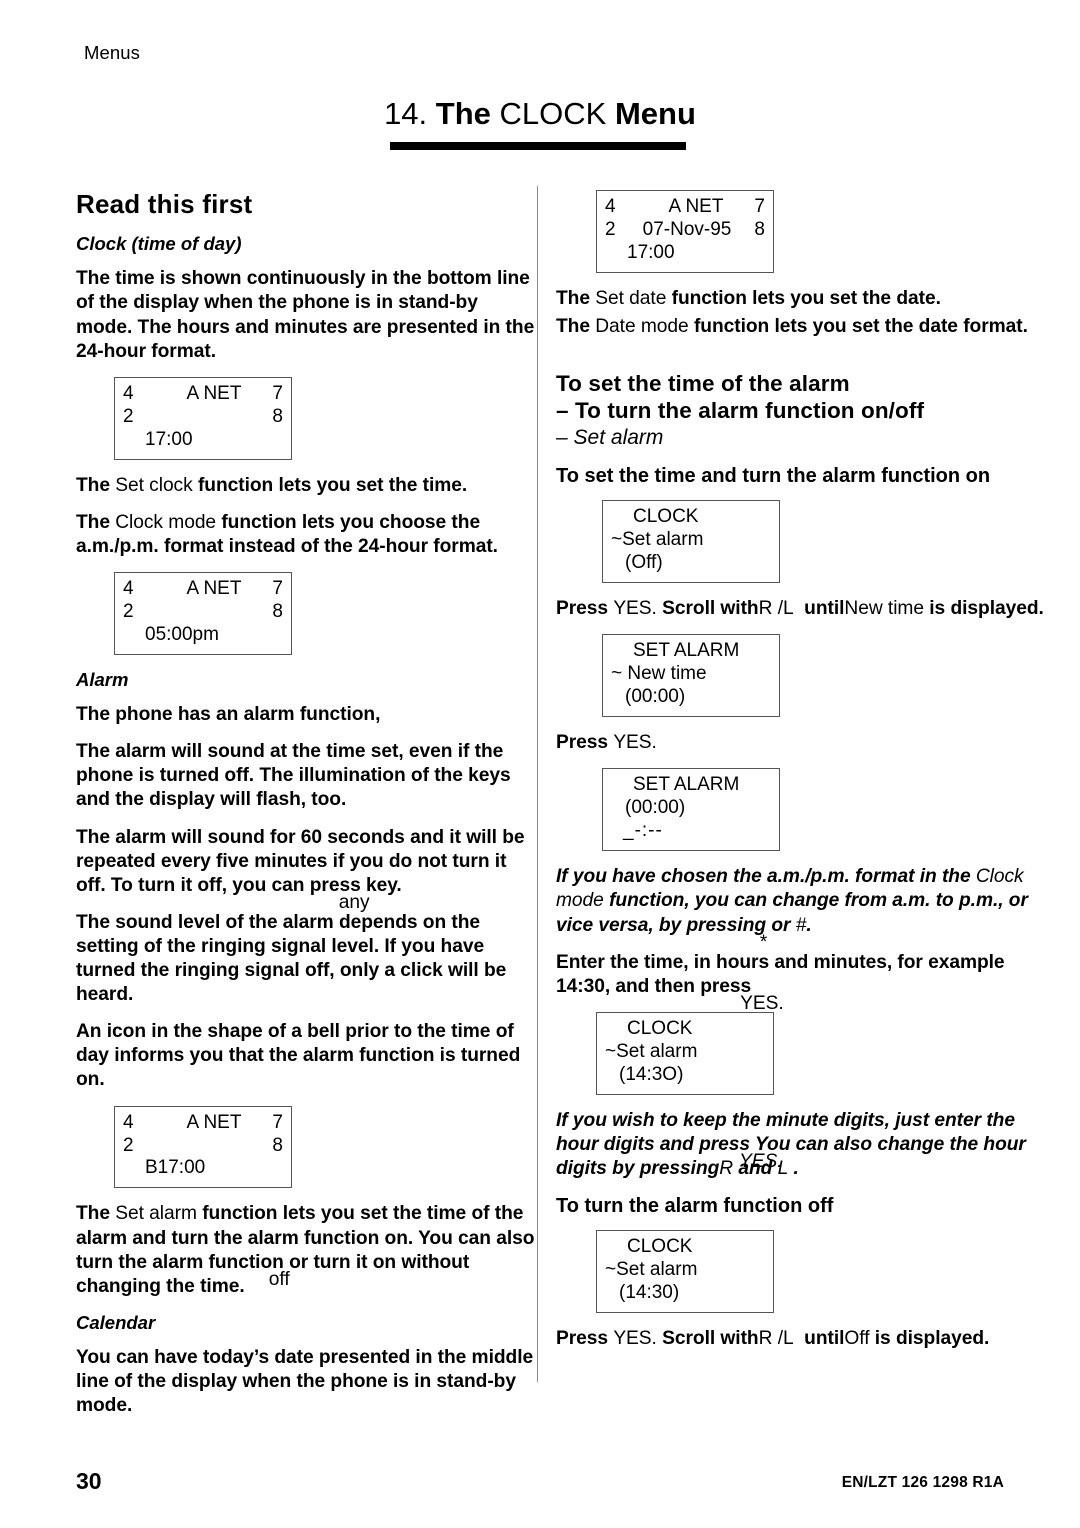 The image size is (1080, 1528). I want to click on ui-string-new-time: New time, so click(884, 609).